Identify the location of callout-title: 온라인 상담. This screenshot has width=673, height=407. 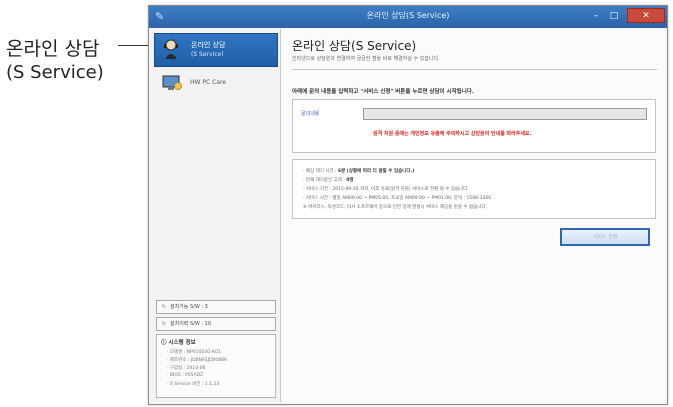
(53, 49).